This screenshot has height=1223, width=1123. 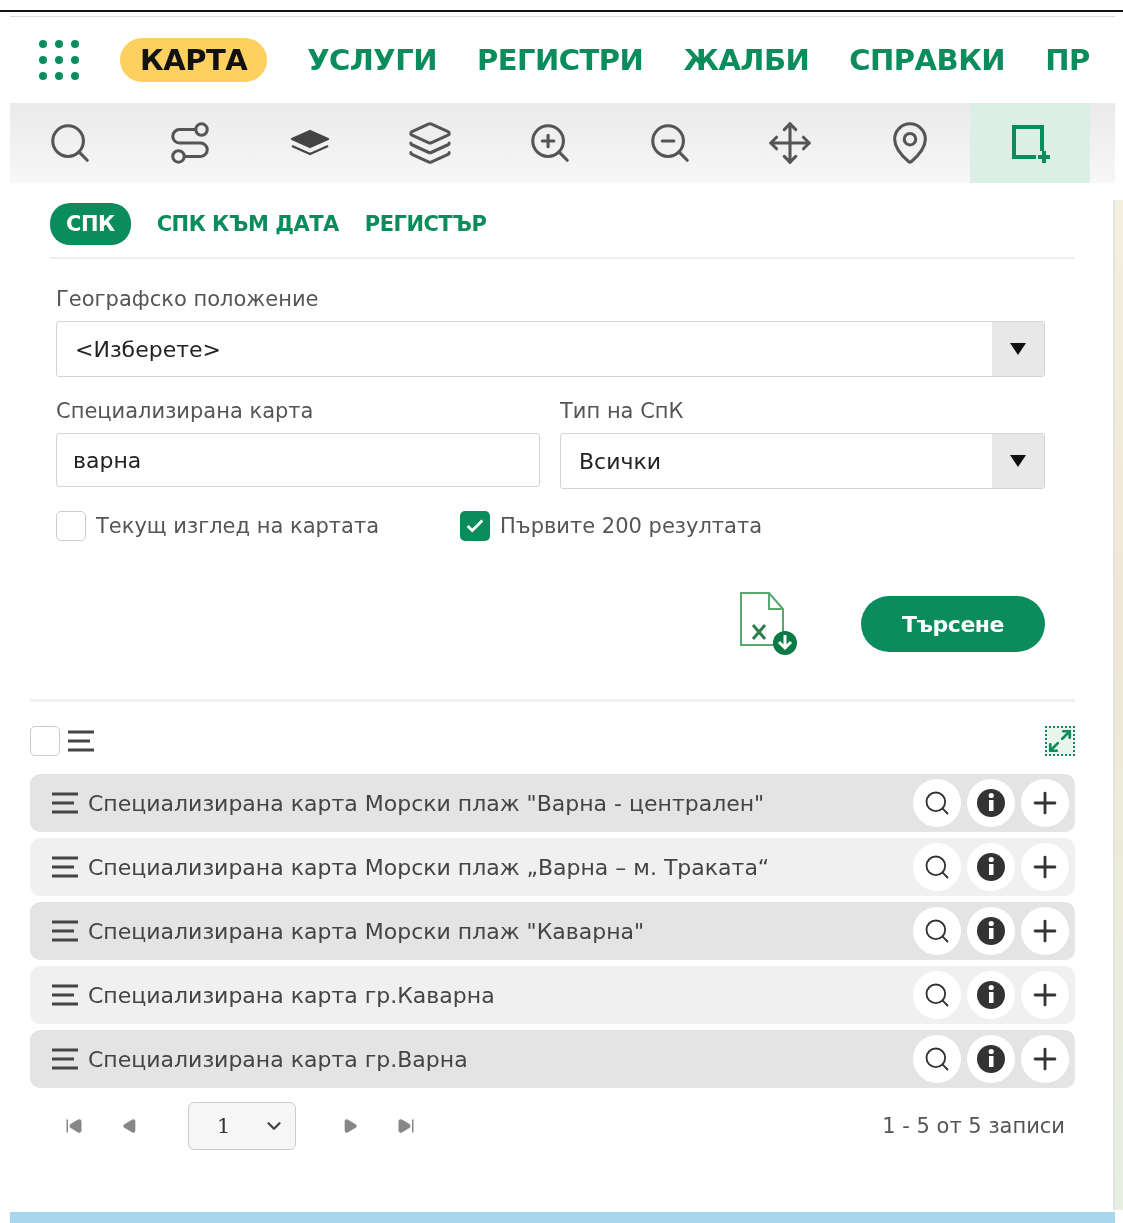 What do you see at coordinates (350, 1126) in the screenshot?
I see `next-icon` at bounding box center [350, 1126].